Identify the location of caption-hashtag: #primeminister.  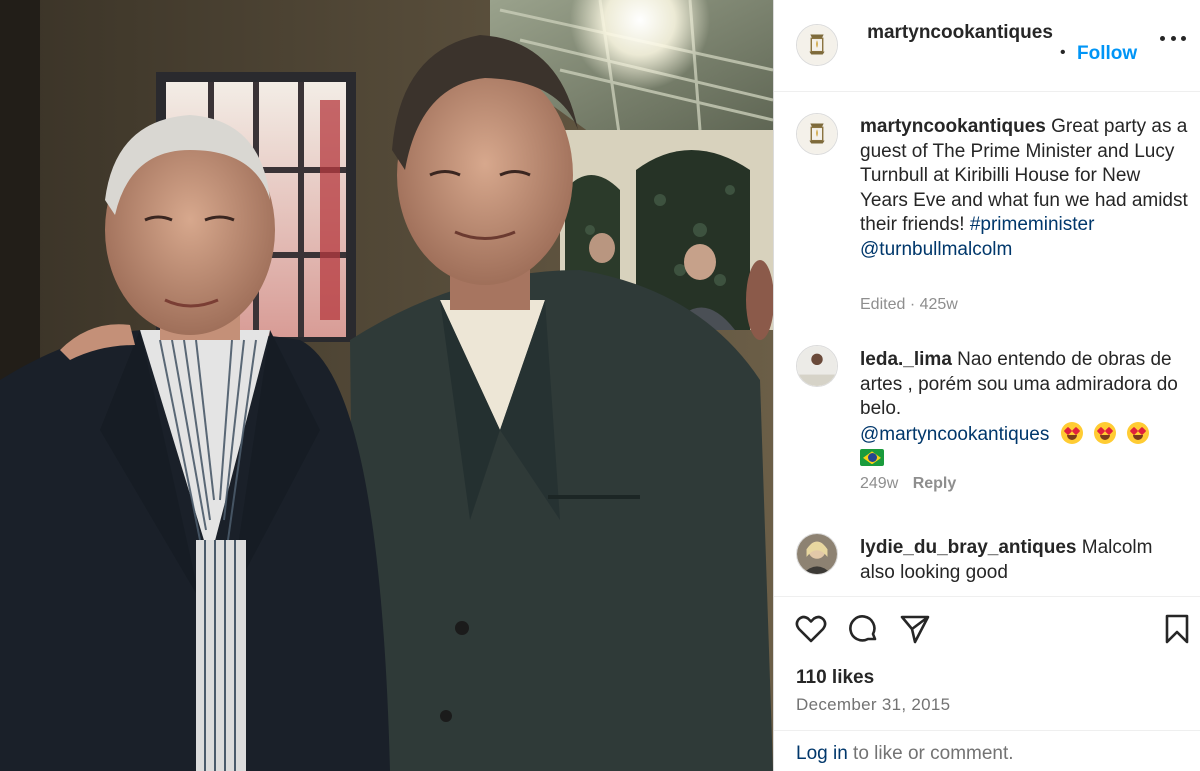
(1032, 224).